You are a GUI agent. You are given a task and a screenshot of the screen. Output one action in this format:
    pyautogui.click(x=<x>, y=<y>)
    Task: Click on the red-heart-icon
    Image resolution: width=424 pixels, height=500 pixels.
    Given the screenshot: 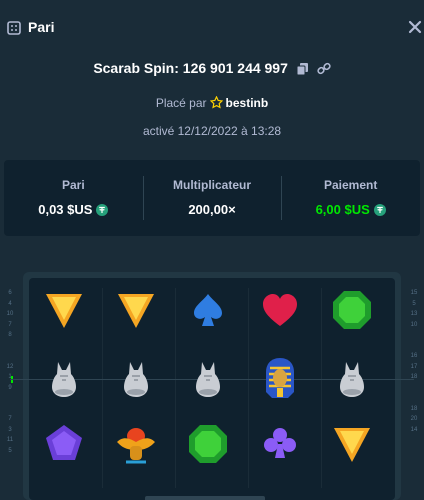 What is the action you would take?
    pyautogui.click(x=280, y=310)
    